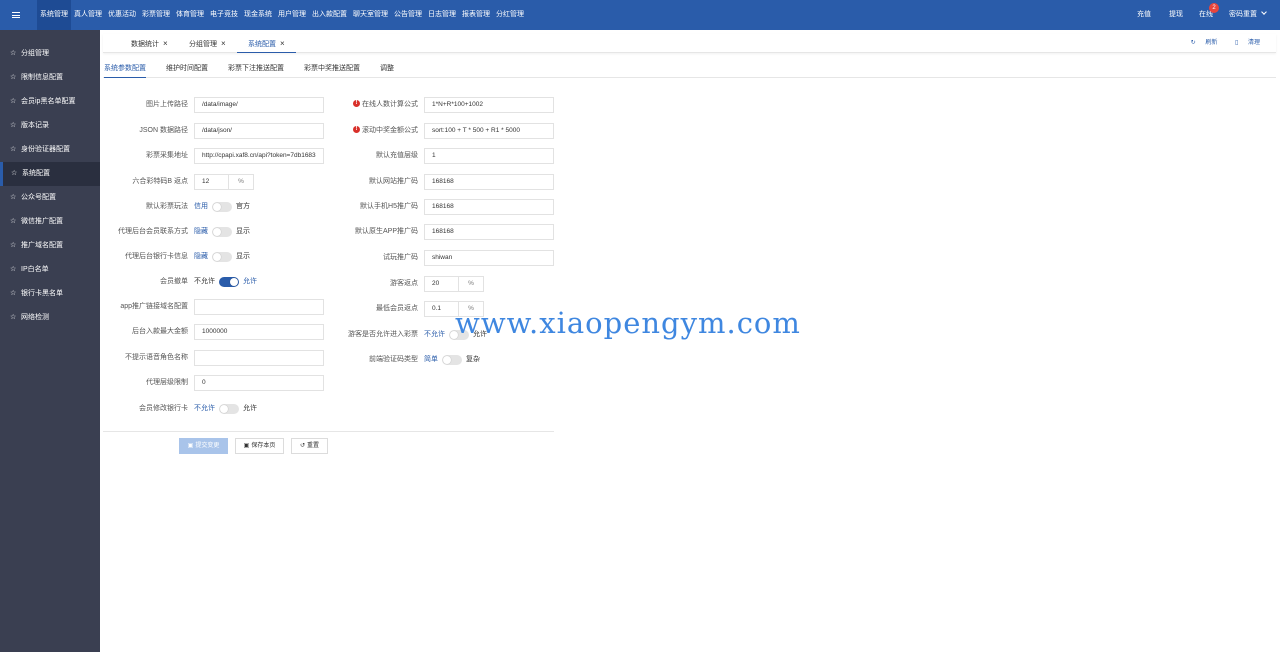 This screenshot has width=1280, height=652. Describe the element at coordinates (489, 232) in the screenshot. I see `app-code-input: 168168` at that location.